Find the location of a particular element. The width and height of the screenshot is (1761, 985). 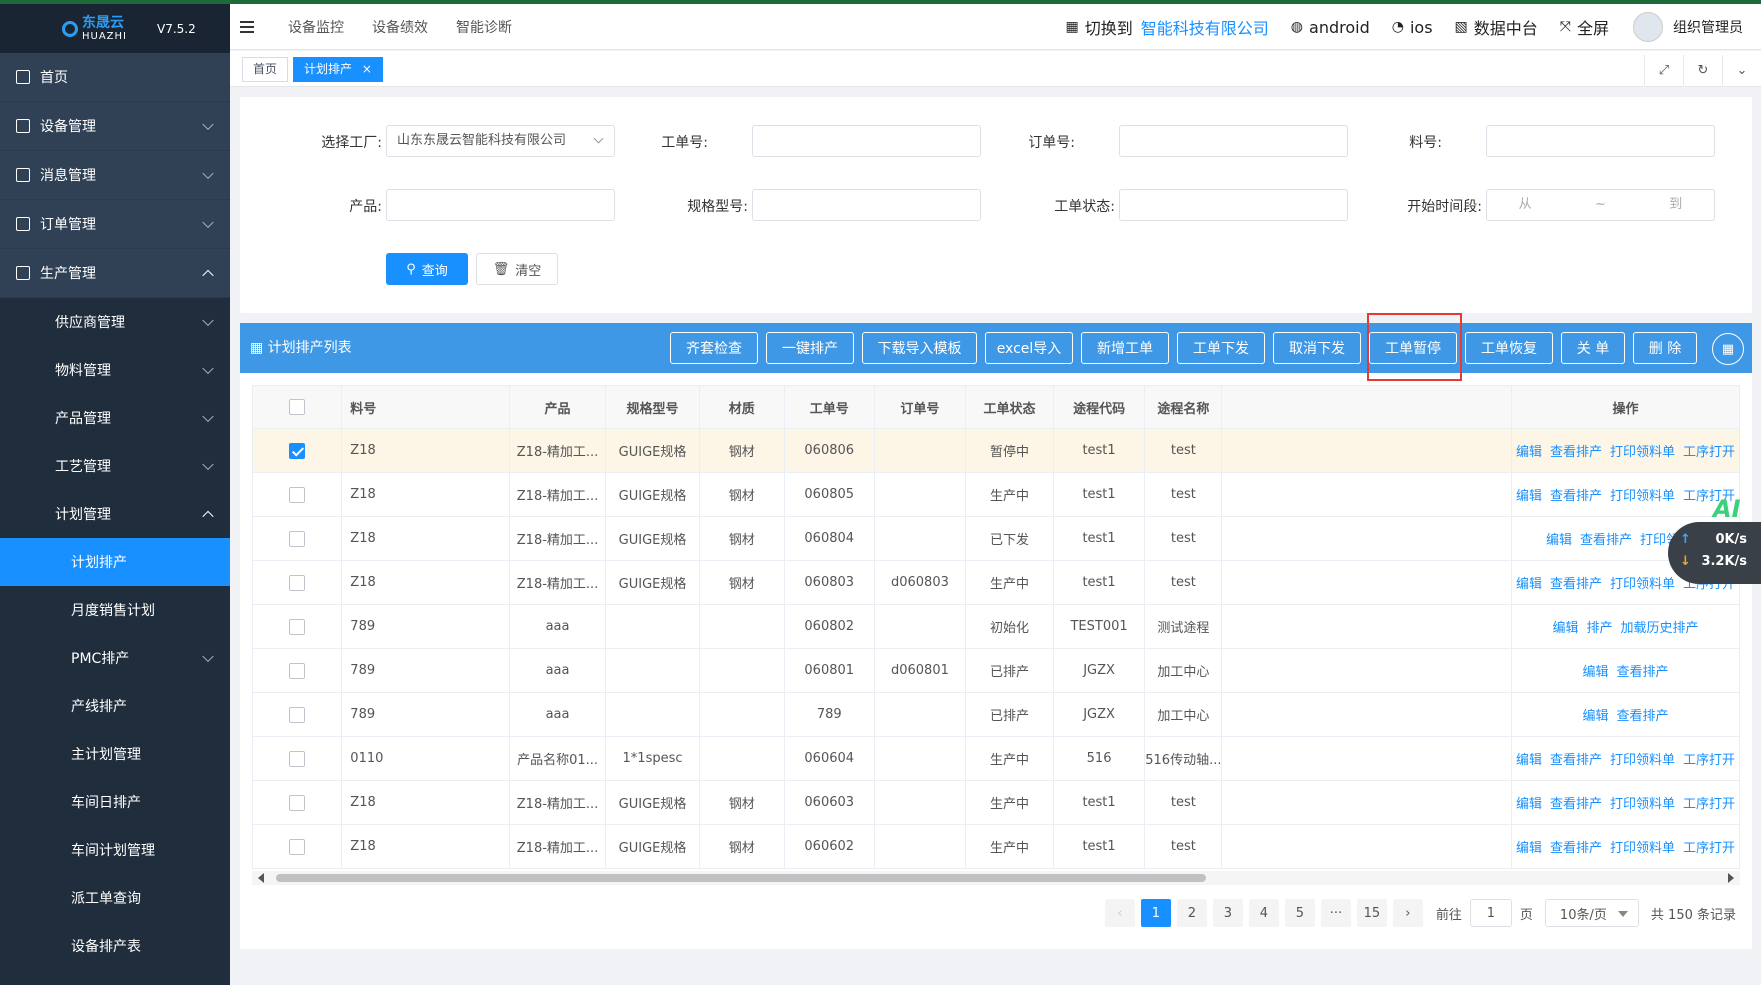

close-order-button: 关 单 is located at coordinates (1593, 348).